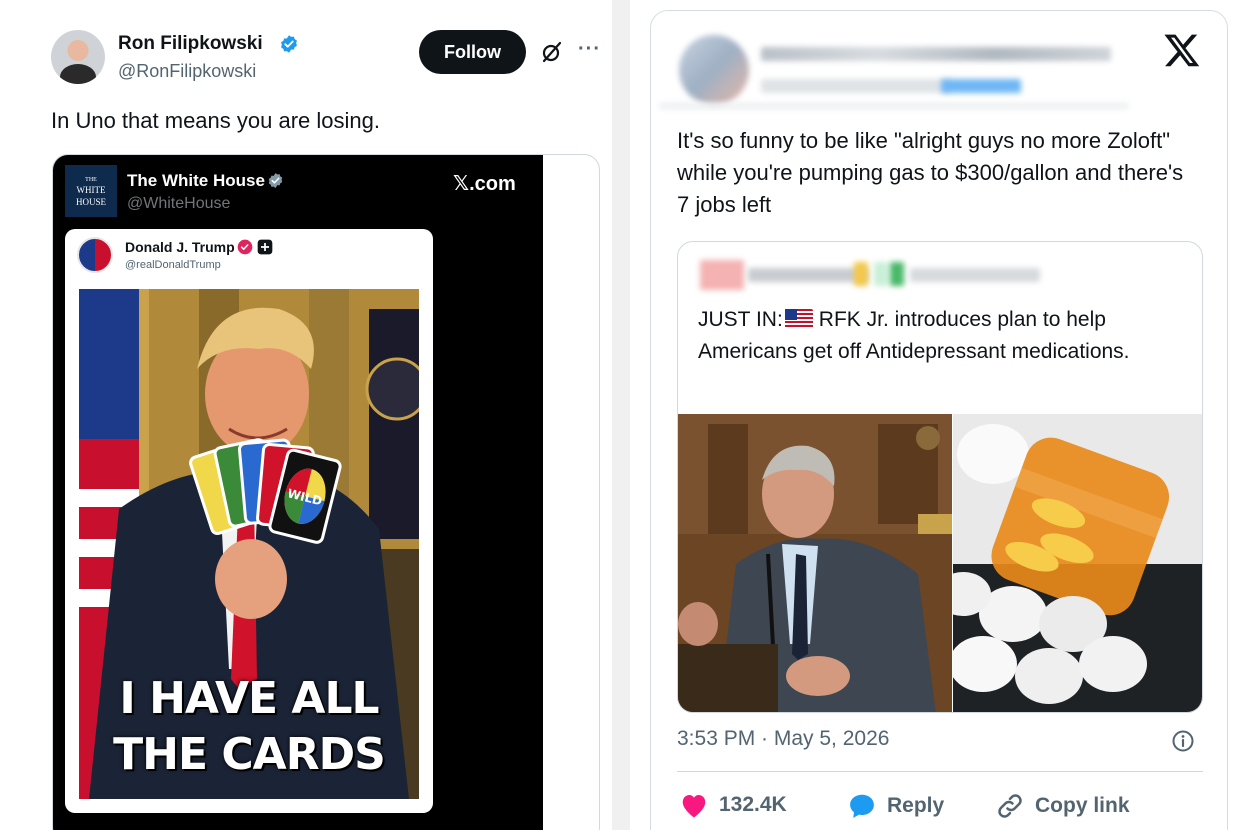 This screenshot has width=1250, height=830. I want to click on reply-label: Reply, so click(916, 805).